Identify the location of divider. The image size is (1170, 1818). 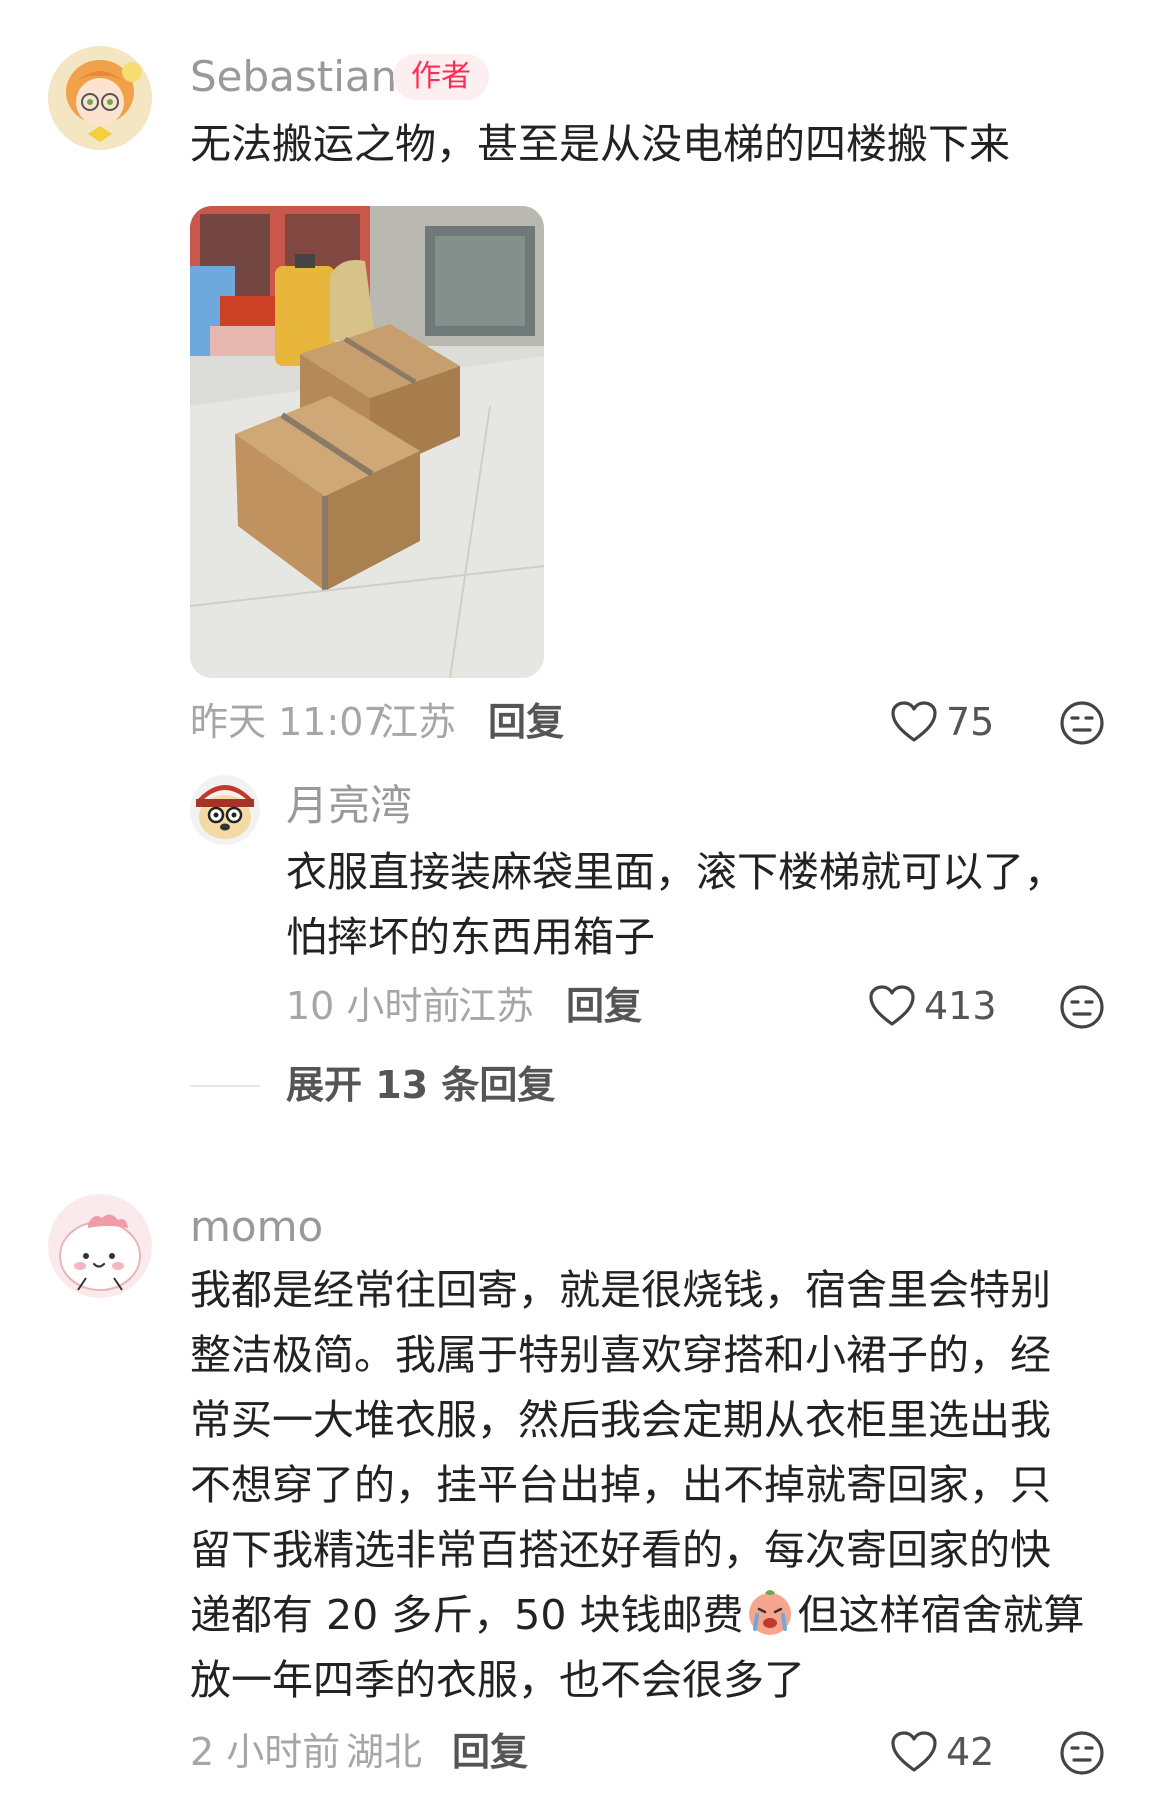
(225, 1086).